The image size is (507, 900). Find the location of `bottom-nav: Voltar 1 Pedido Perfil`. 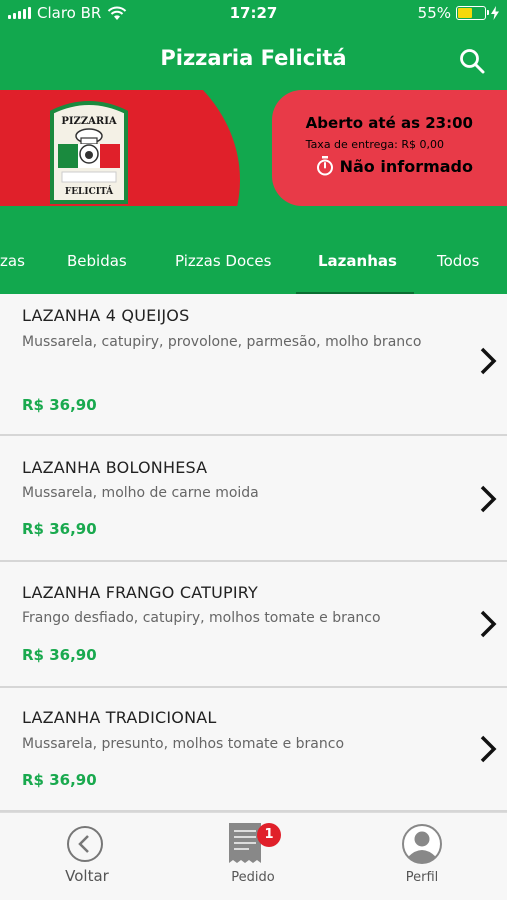

bottom-nav: Voltar 1 Pedido Perfil is located at coordinates (253, 856).